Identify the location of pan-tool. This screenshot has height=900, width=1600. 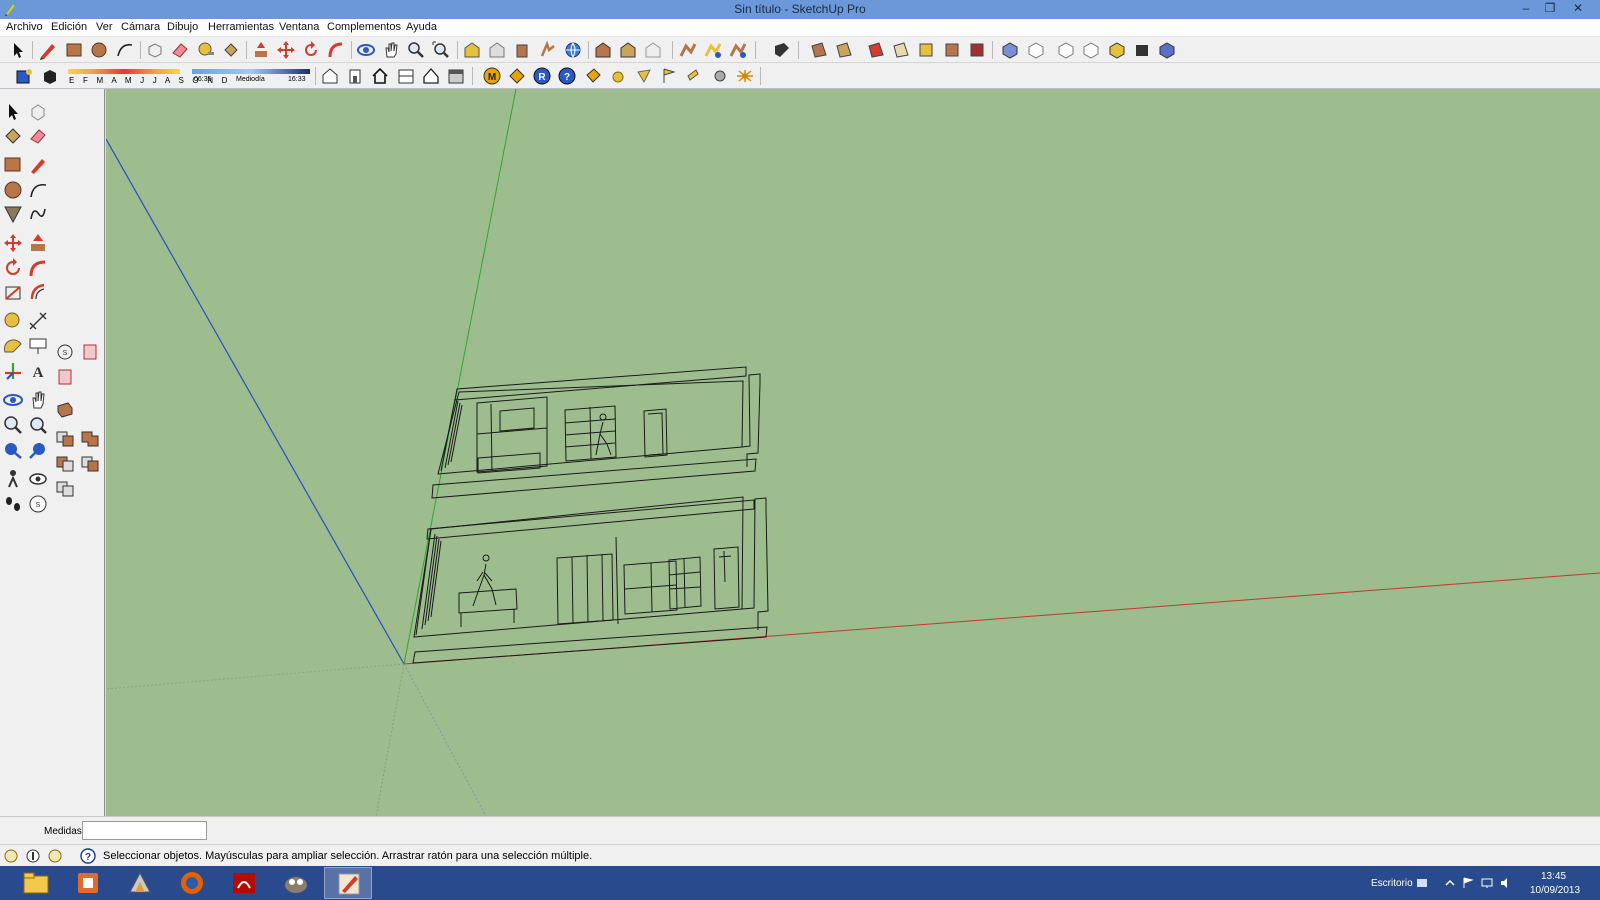
(38, 400).